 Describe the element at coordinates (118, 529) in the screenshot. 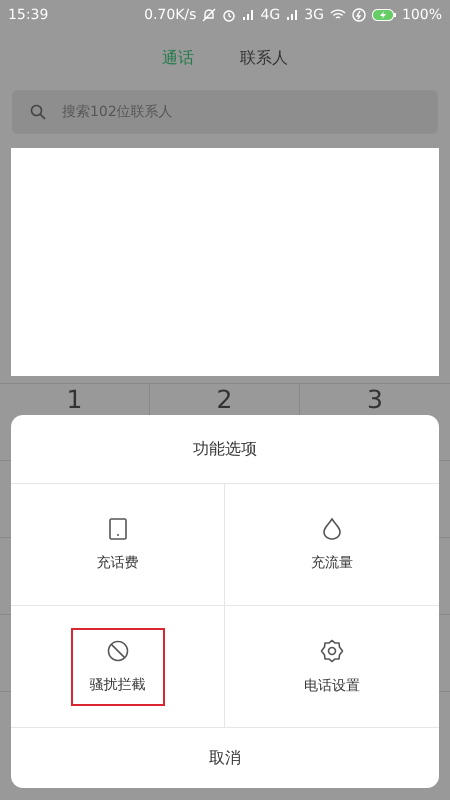

I see `phone-icon` at that location.